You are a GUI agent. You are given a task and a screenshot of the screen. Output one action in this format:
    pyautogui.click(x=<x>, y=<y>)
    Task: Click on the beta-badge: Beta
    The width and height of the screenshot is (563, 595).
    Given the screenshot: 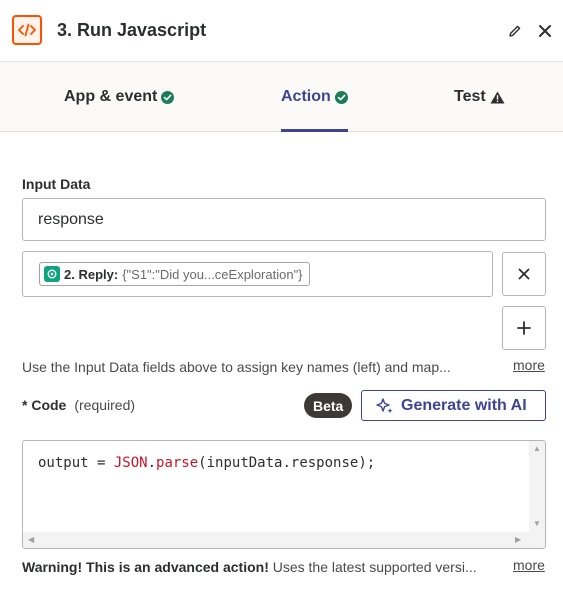 What is the action you would take?
    pyautogui.click(x=328, y=405)
    